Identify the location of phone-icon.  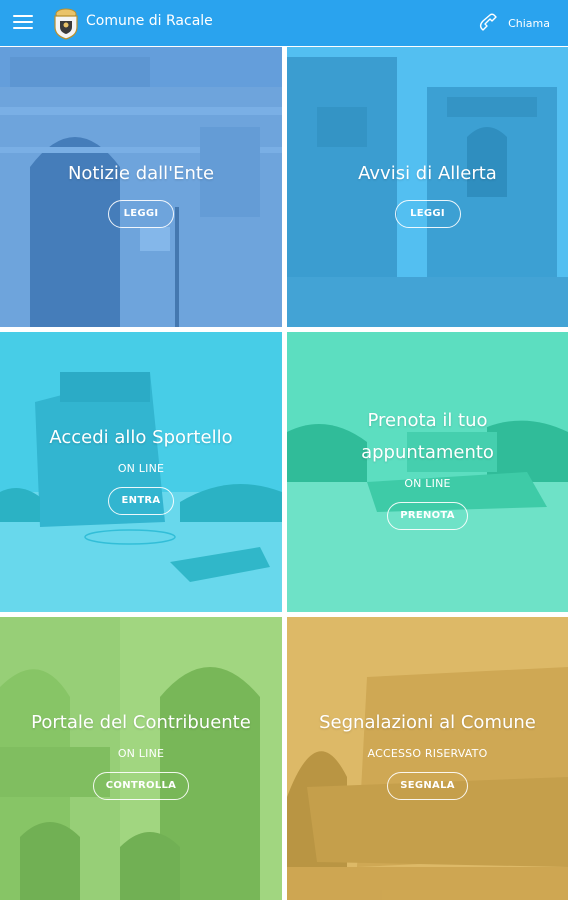
(488, 22).